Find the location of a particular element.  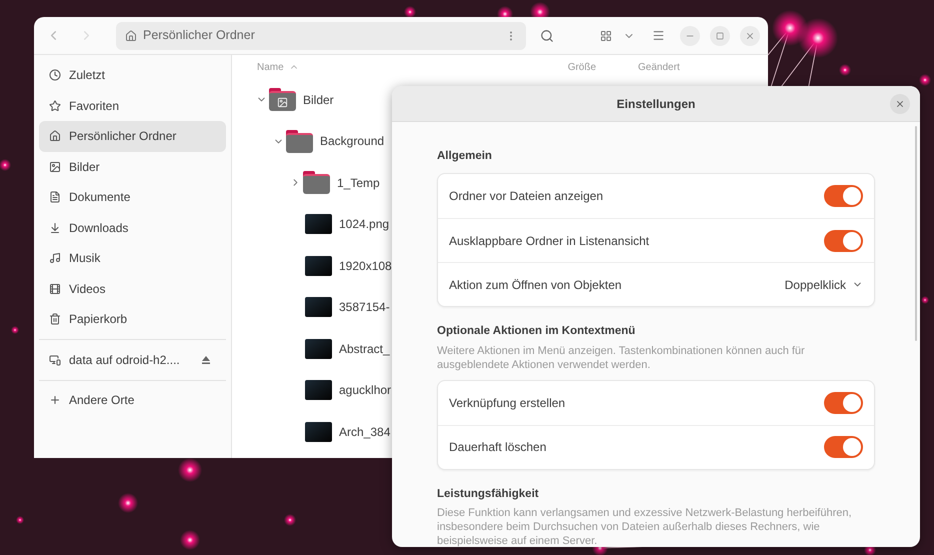

setting-label: Ordner vor Dateien anzeigen is located at coordinates (526, 197).